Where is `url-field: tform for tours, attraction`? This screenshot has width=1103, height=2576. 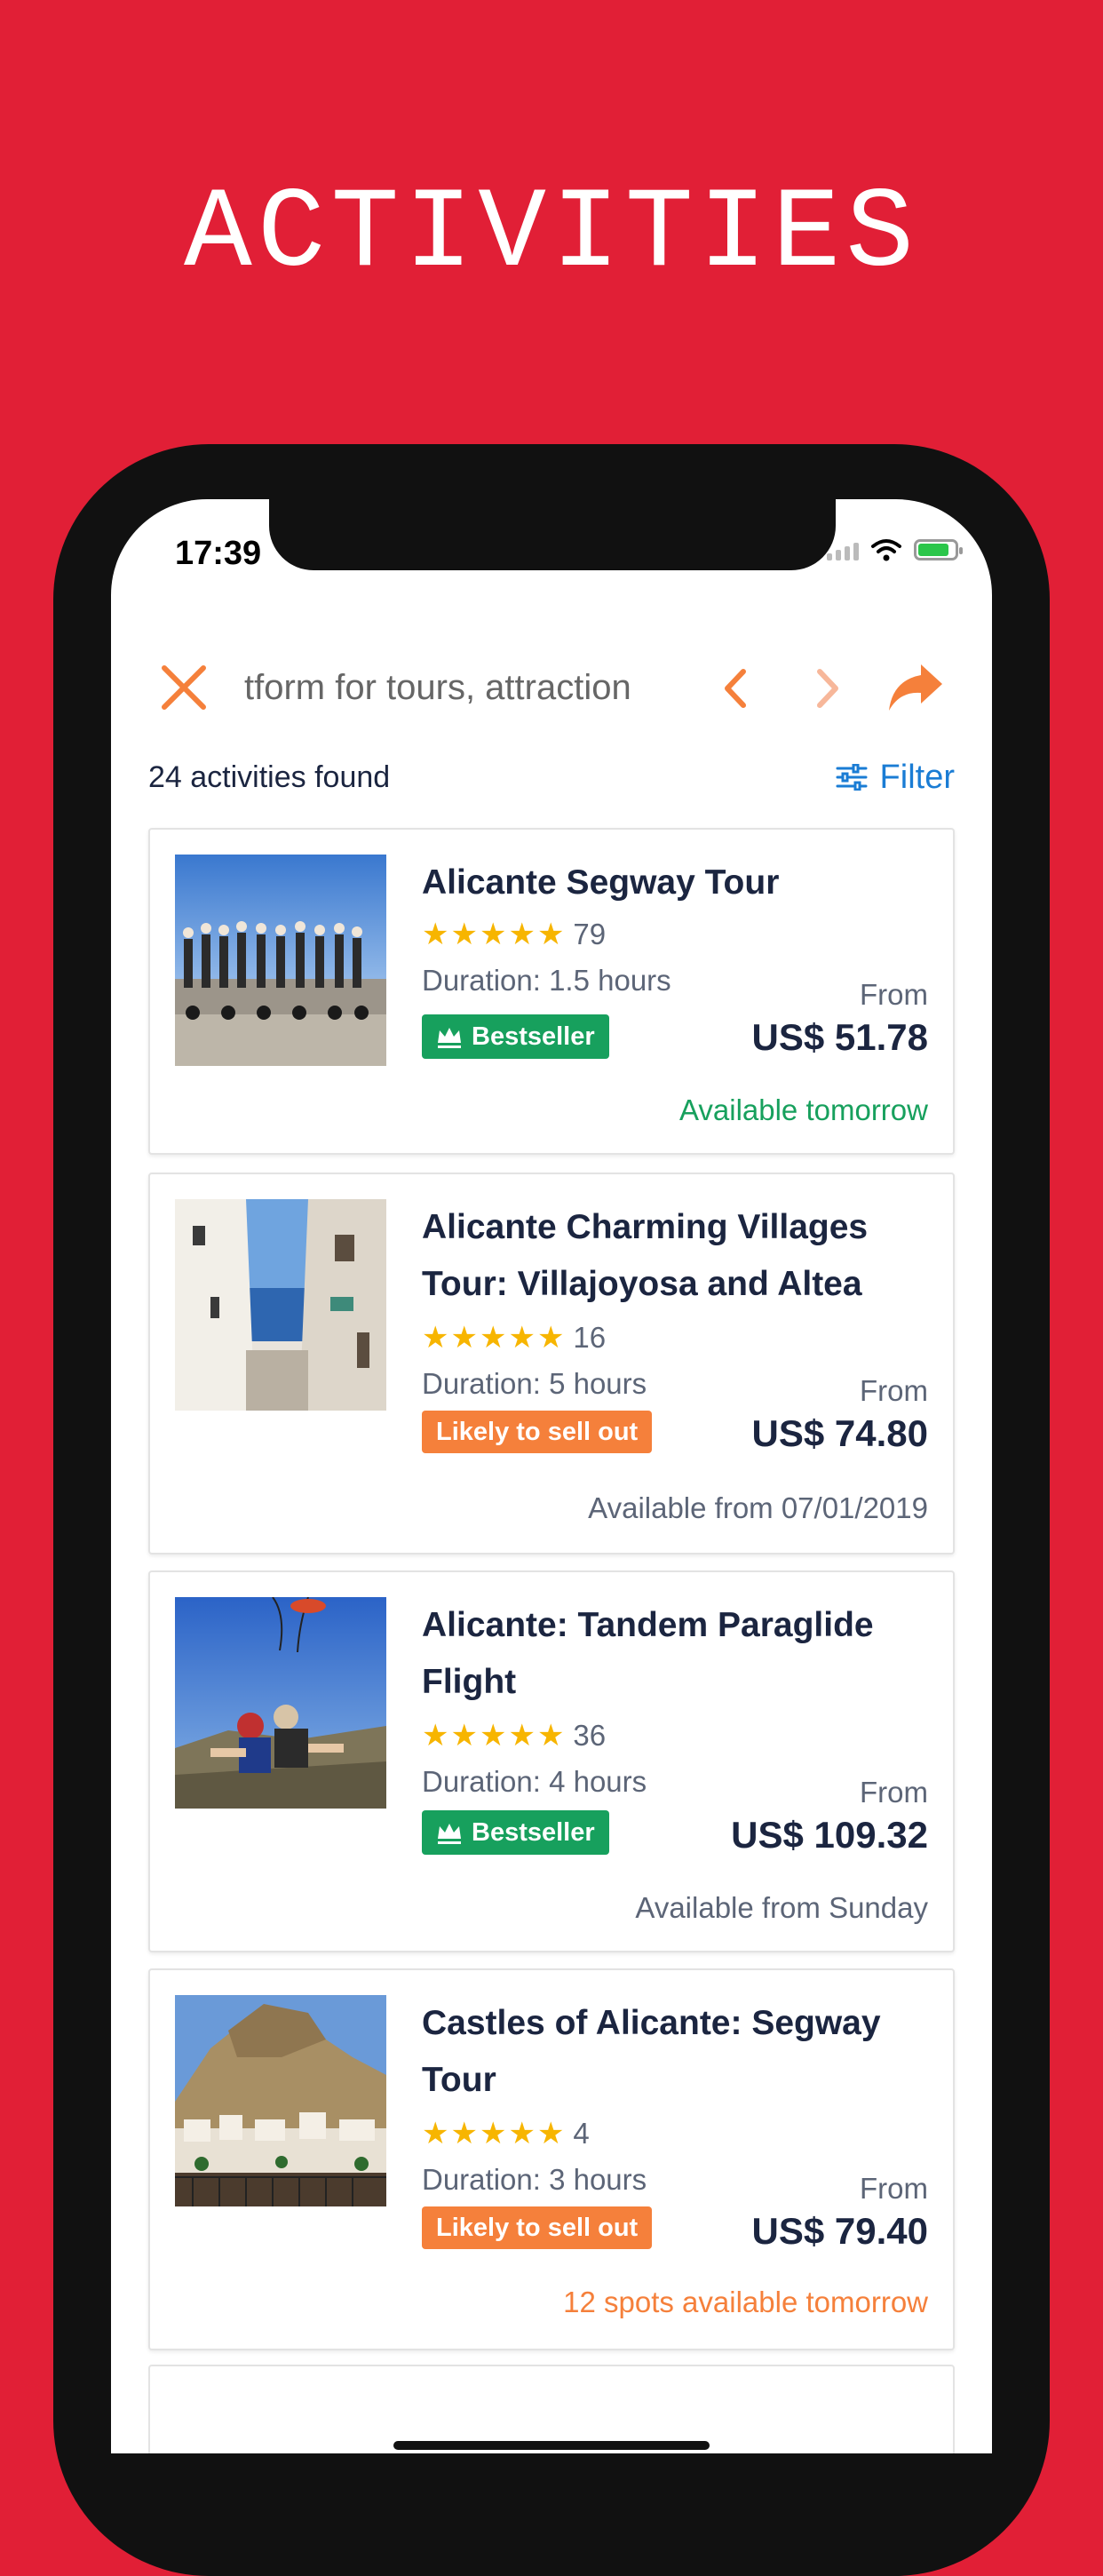
url-field: tform for tours, attraction is located at coordinates (457, 687).